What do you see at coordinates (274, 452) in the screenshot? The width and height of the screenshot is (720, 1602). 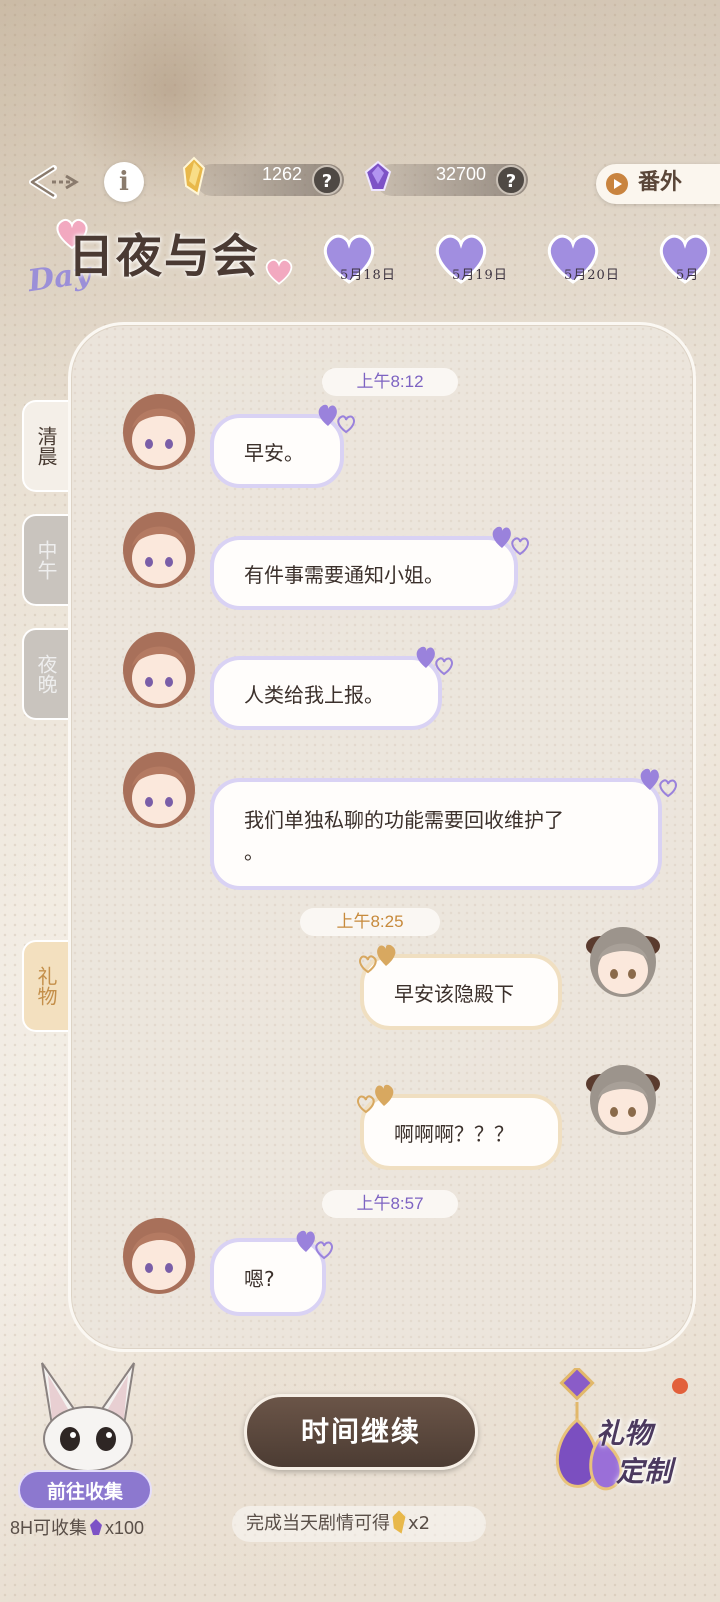 I see `message-text: 早安。` at bounding box center [274, 452].